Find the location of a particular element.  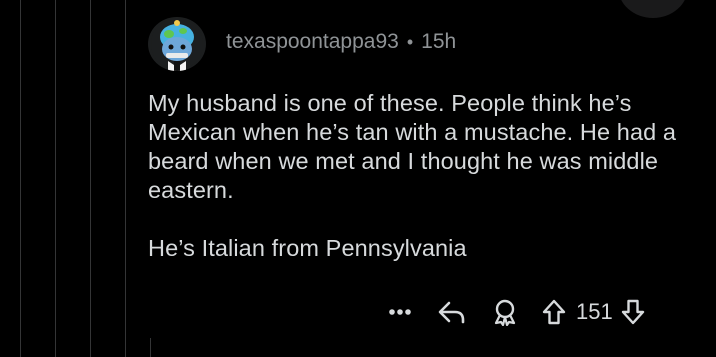

reply-button is located at coordinates (452, 312).